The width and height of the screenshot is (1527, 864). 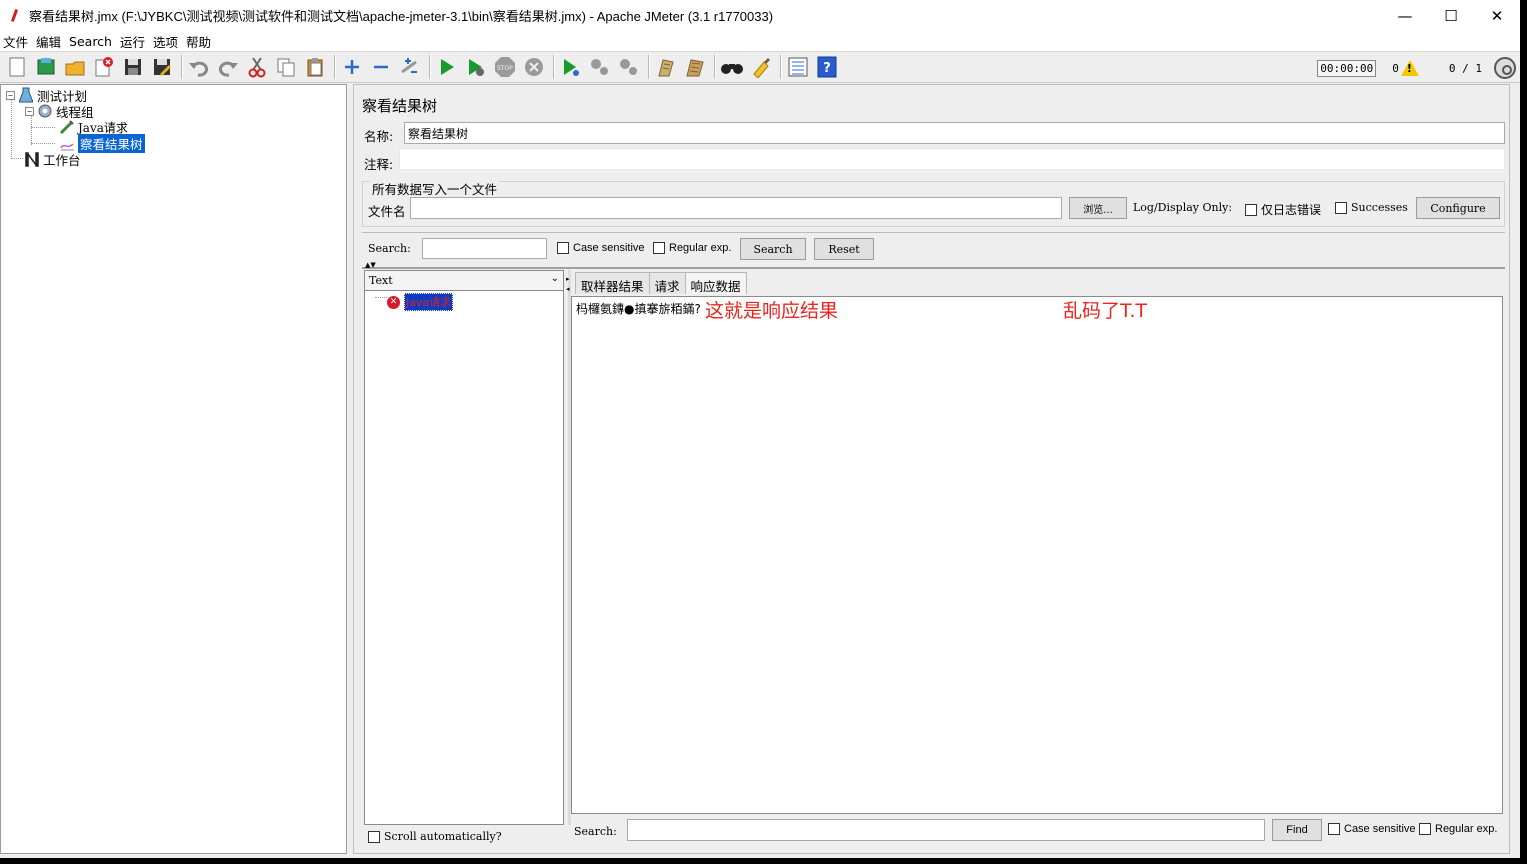 I want to click on paste-icon, so click(x=315, y=67).